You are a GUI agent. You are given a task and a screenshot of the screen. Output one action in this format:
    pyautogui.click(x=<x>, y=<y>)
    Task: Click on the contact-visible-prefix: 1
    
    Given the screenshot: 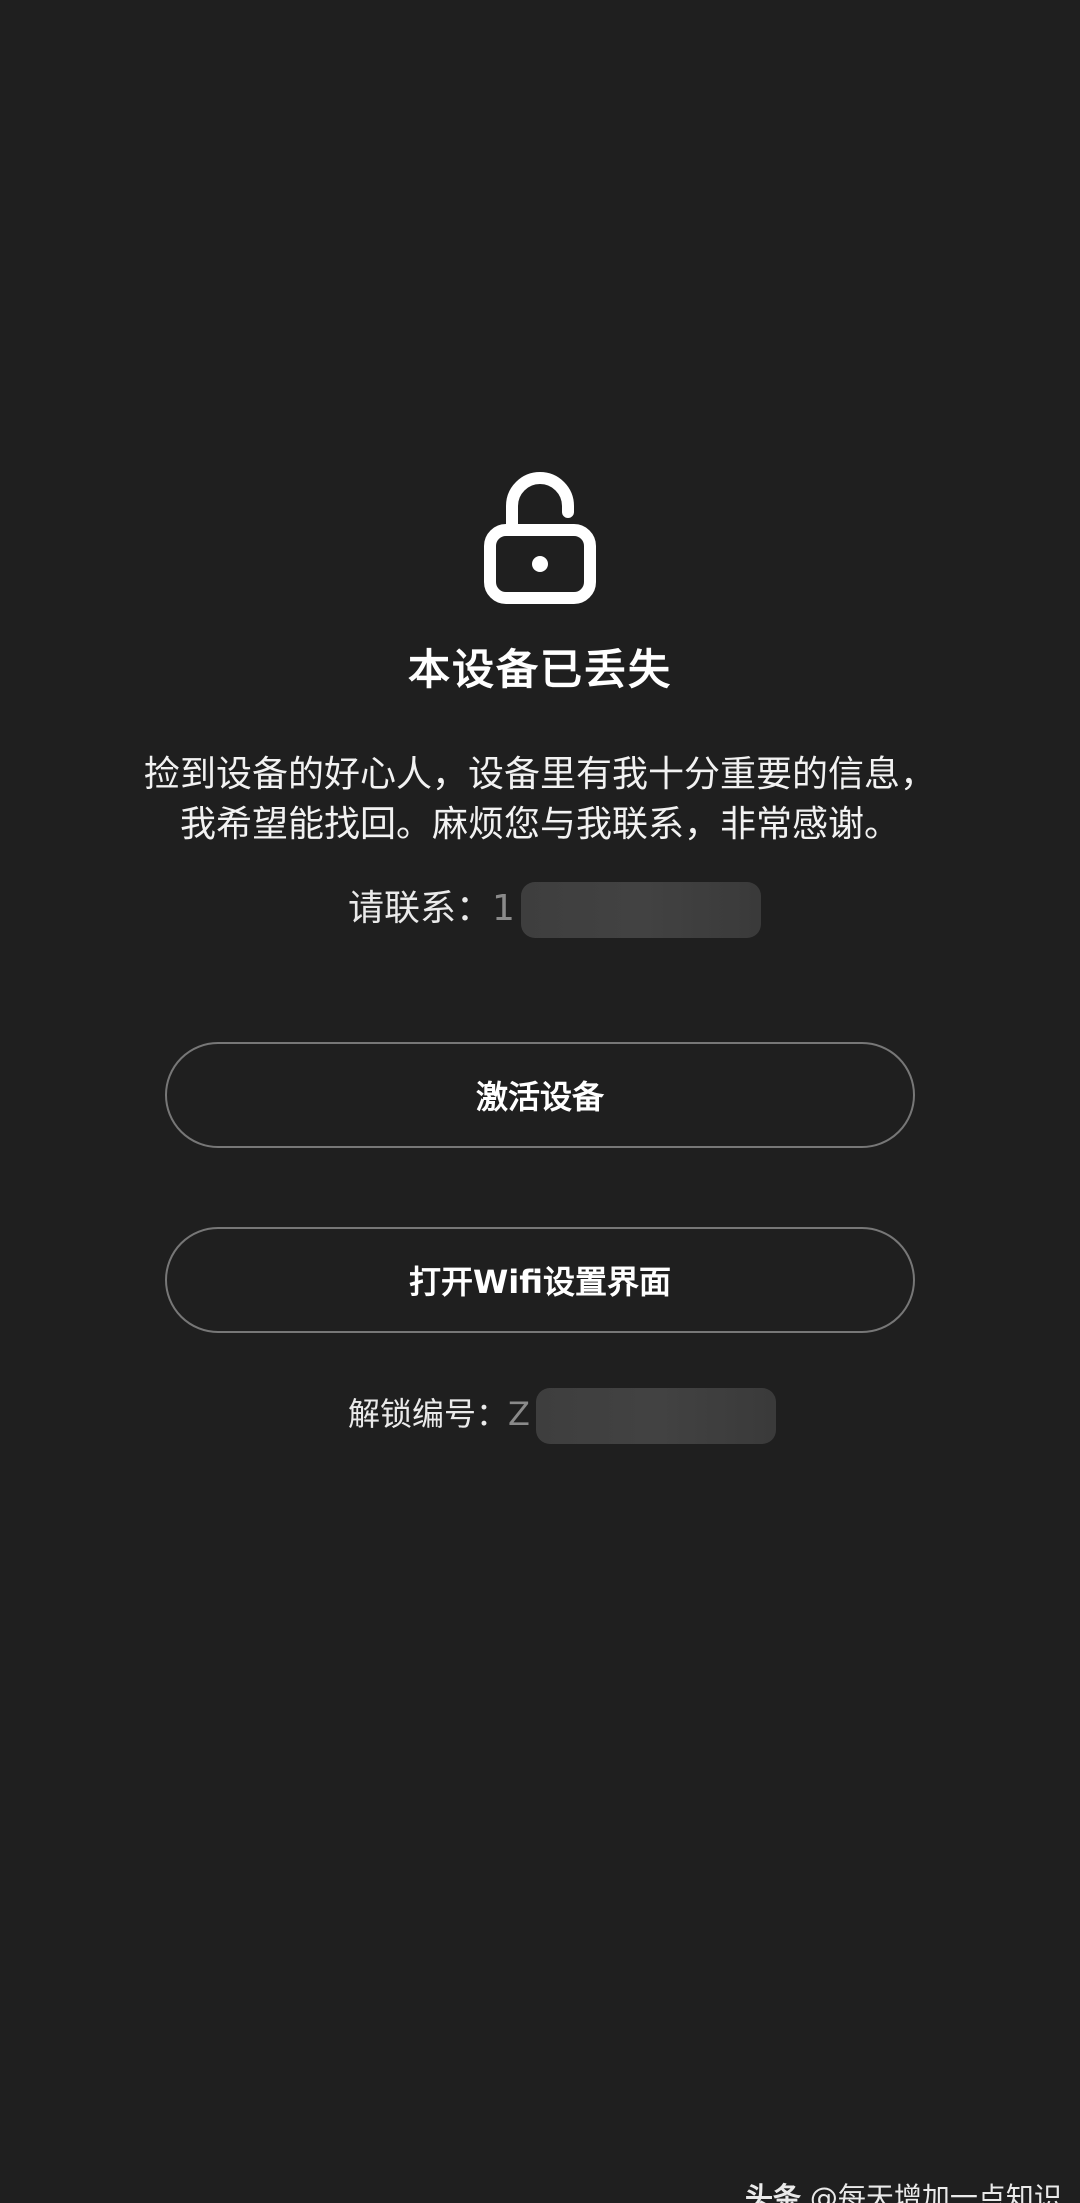 What is the action you would take?
    pyautogui.click(x=503, y=908)
    